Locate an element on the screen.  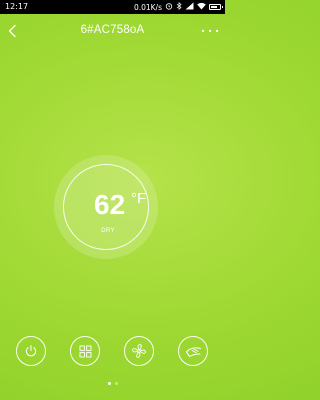
power-icon is located at coordinates (31, 351).